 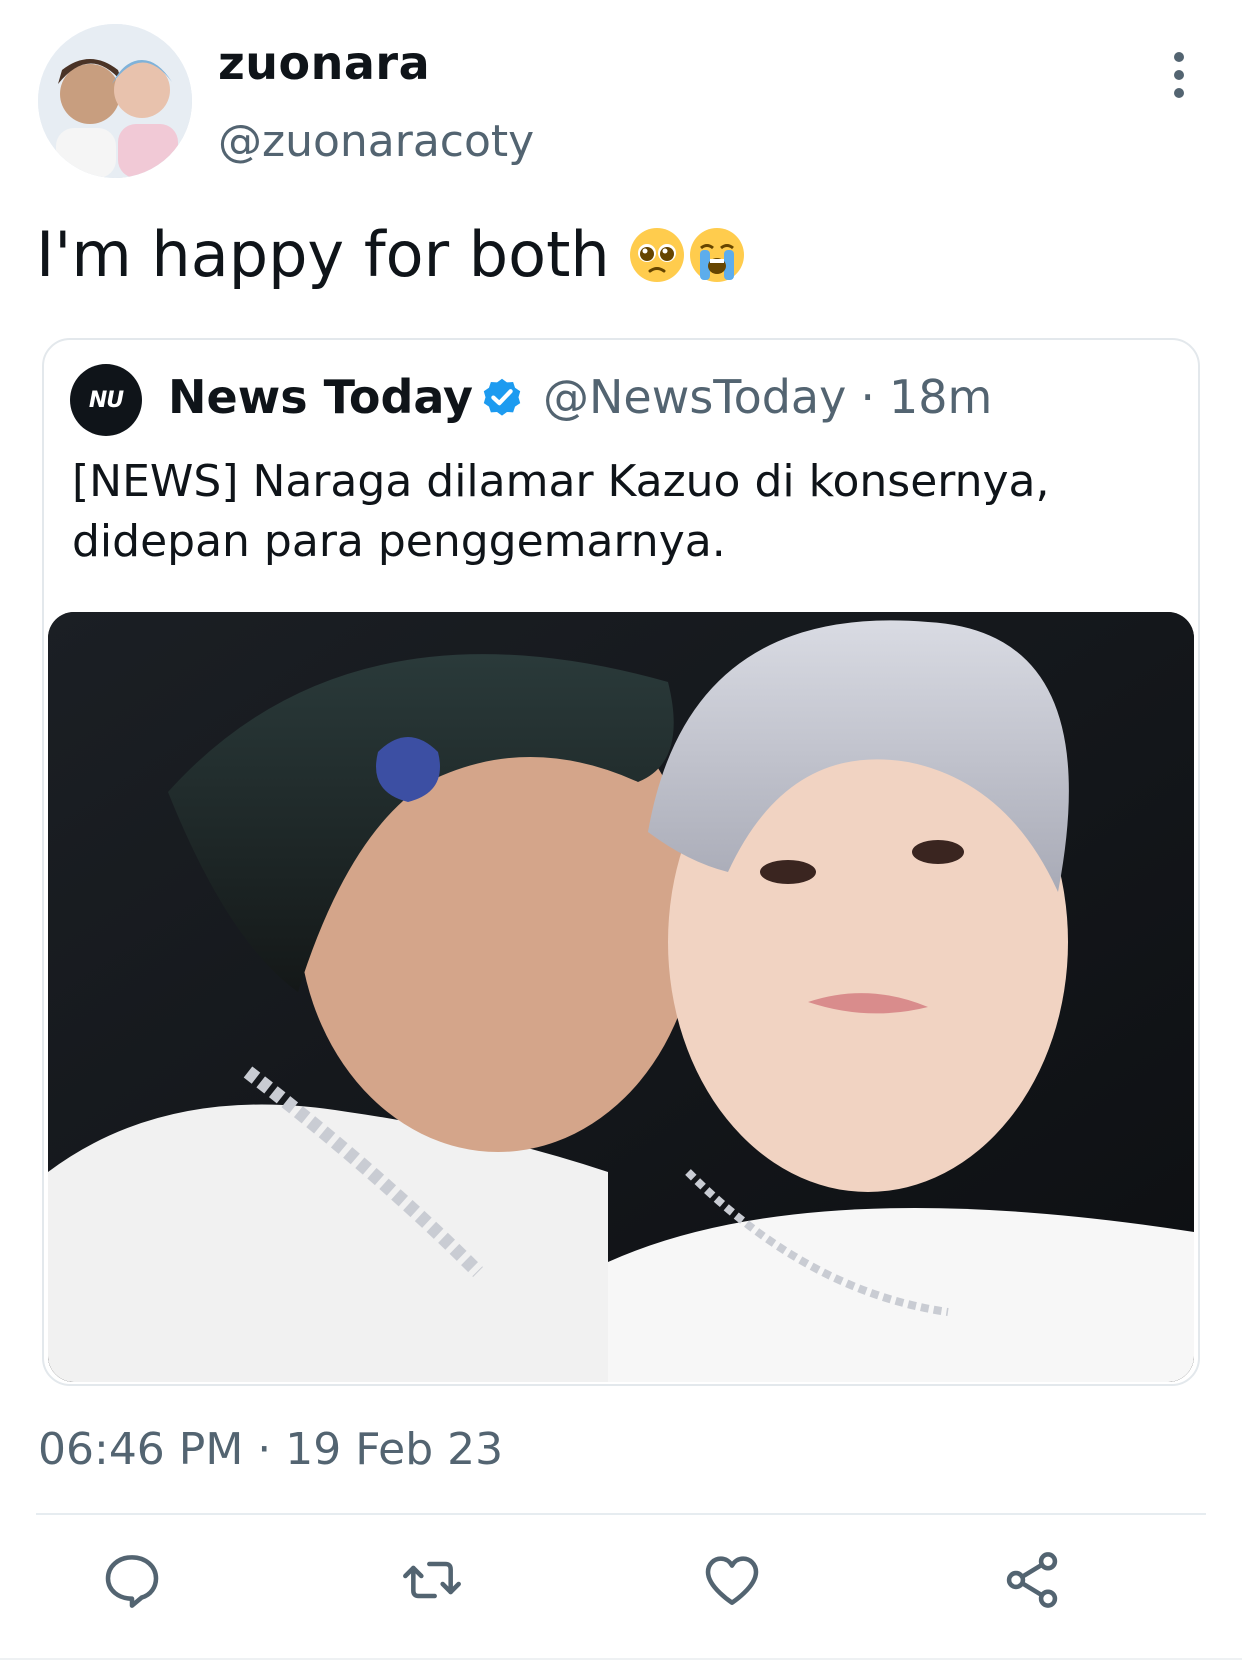 I want to click on tweet-text-content: I'm happy for both, so click(x=323, y=254).